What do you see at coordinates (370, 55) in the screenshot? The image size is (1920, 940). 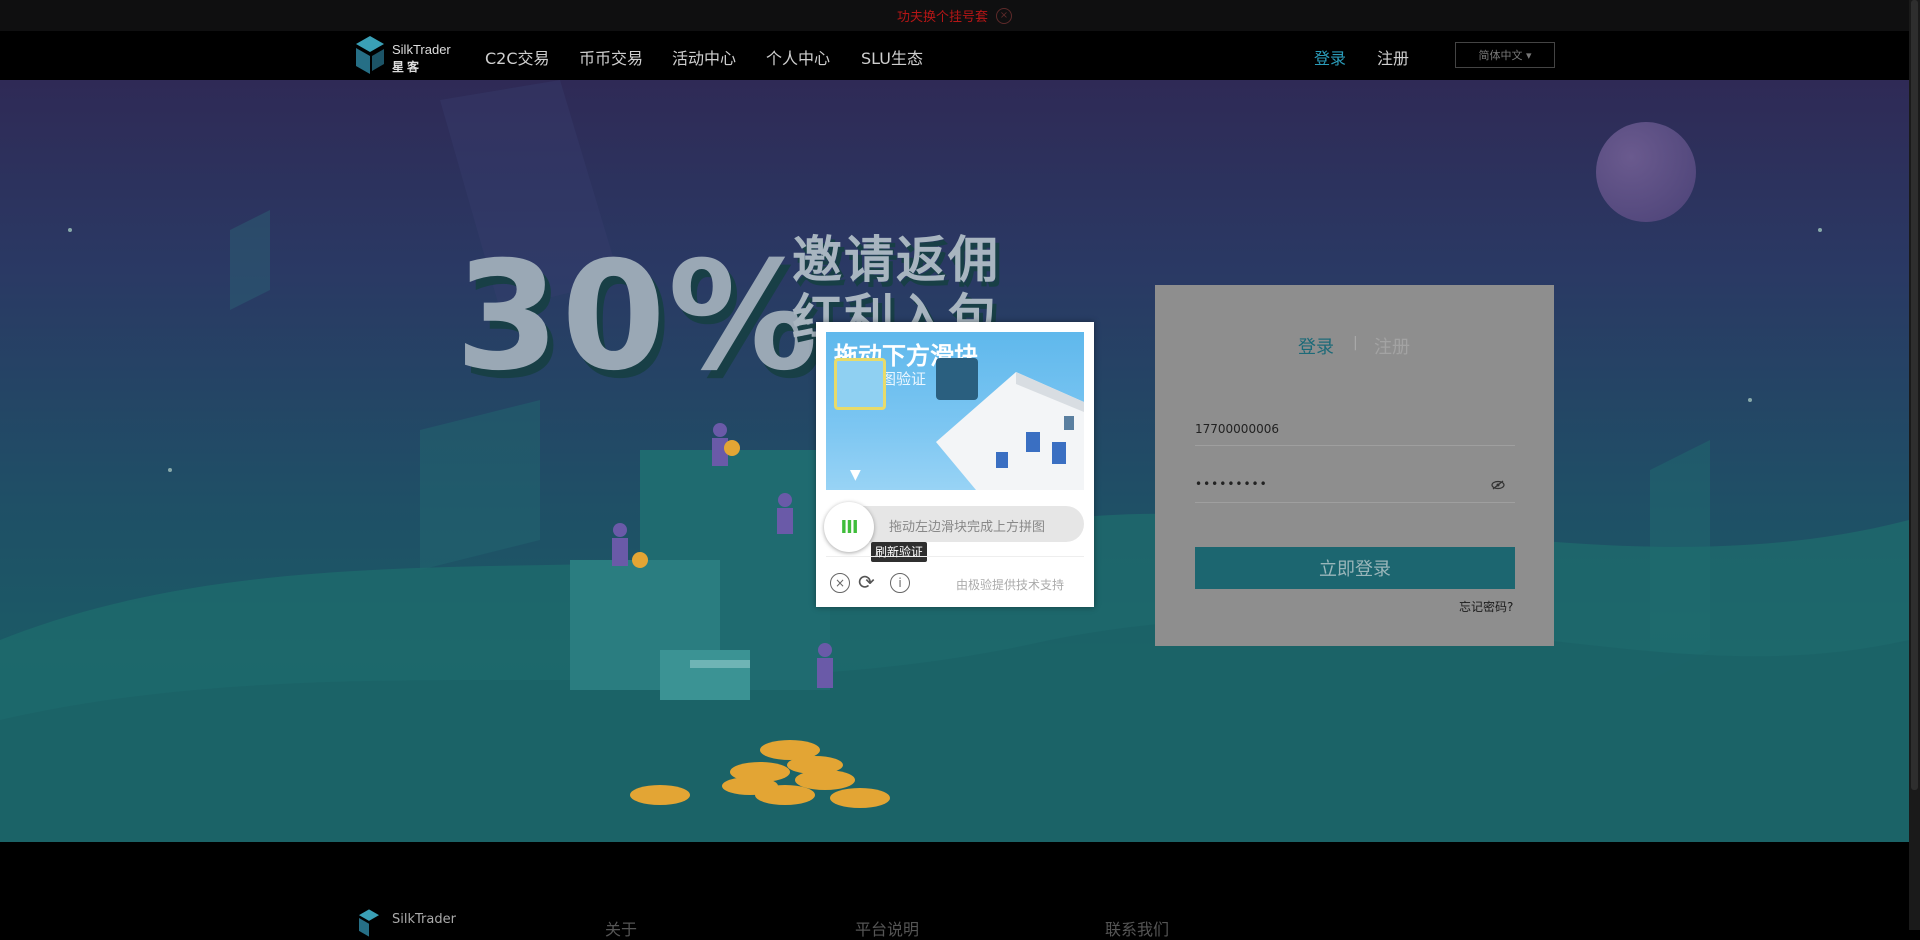 I see `logo-mark-icon` at bounding box center [370, 55].